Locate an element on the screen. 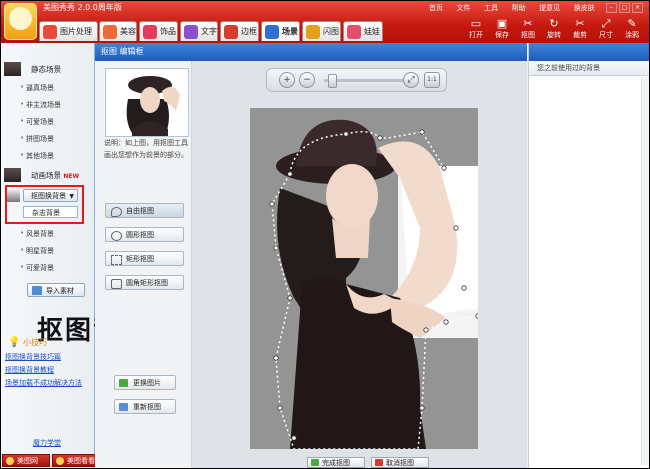  cutout-icon: ✂ is located at coordinates (528, 23).